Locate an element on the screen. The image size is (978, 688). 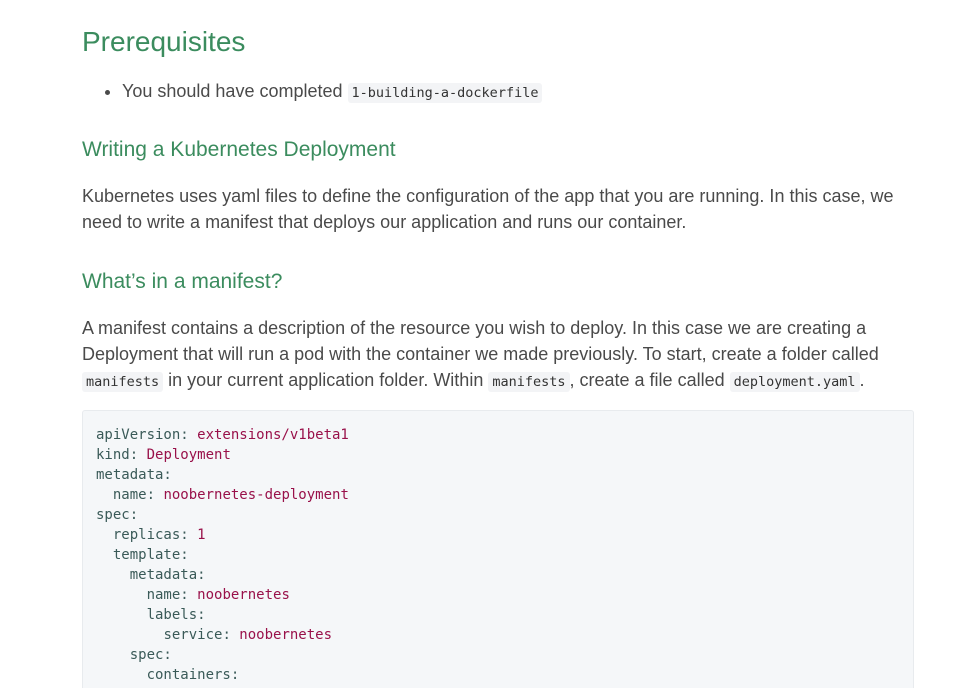
code-key: replicas: is located at coordinates (150, 535).